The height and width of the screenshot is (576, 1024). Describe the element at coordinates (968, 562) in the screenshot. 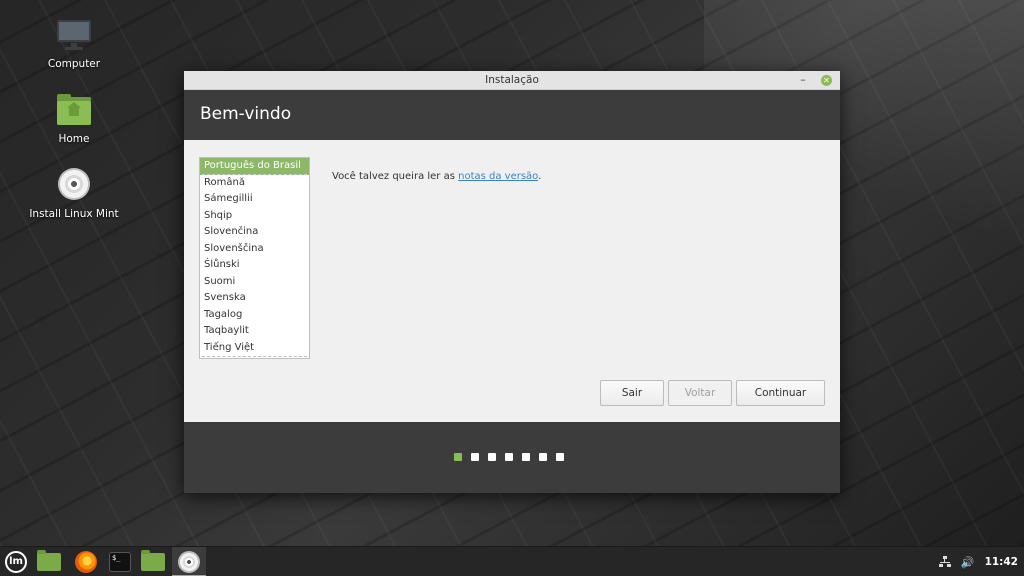

I see `volume-icon: 🔊` at that location.